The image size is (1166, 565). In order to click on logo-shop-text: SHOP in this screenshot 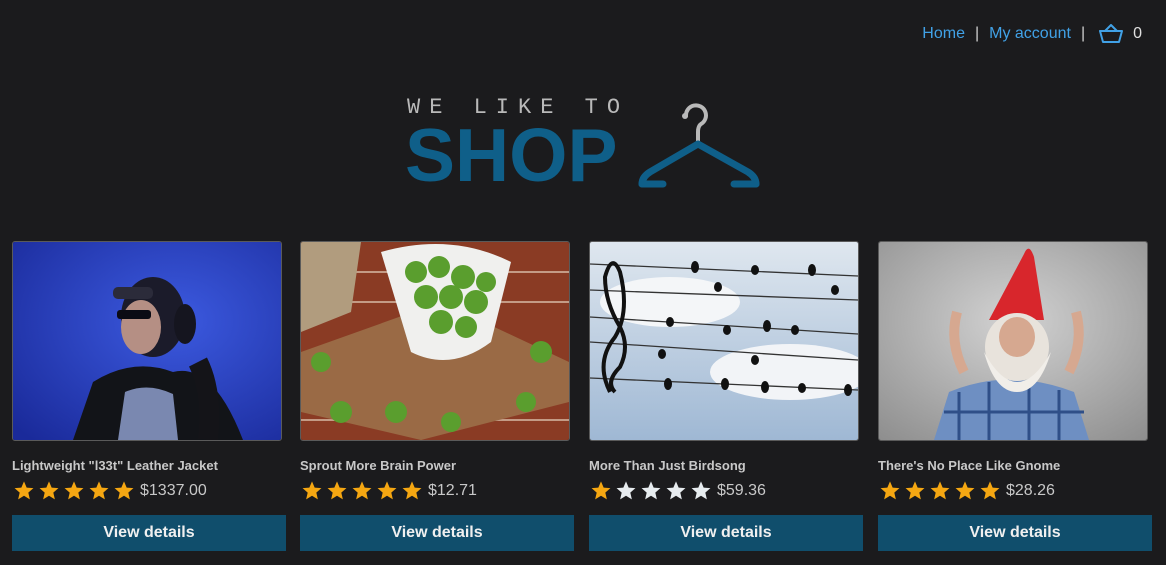, I will do `click(511, 155)`.